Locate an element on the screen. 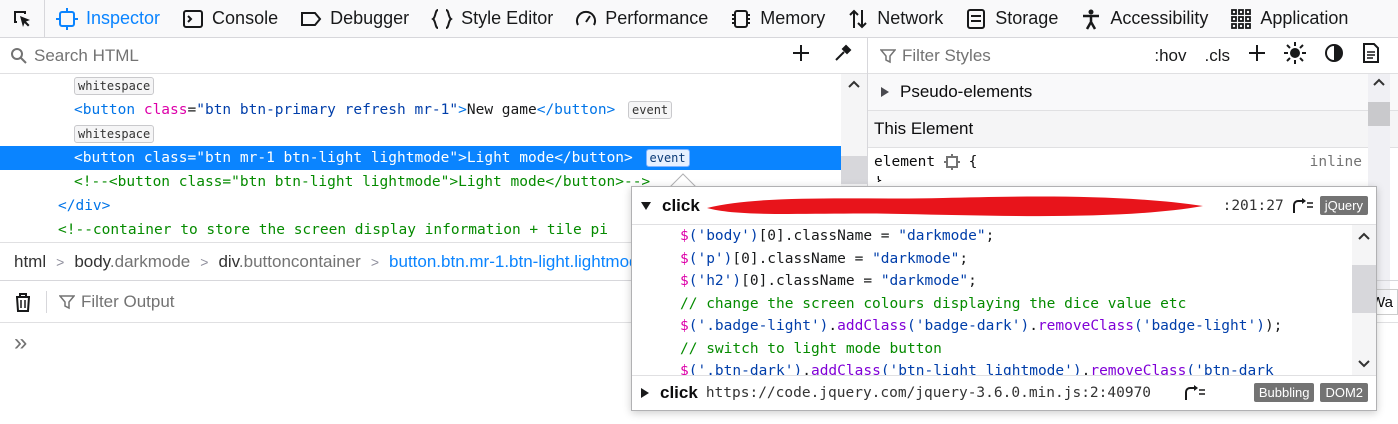 The height and width of the screenshot is (424, 1398). tab-debugger: Debugger is located at coordinates (354, 19).